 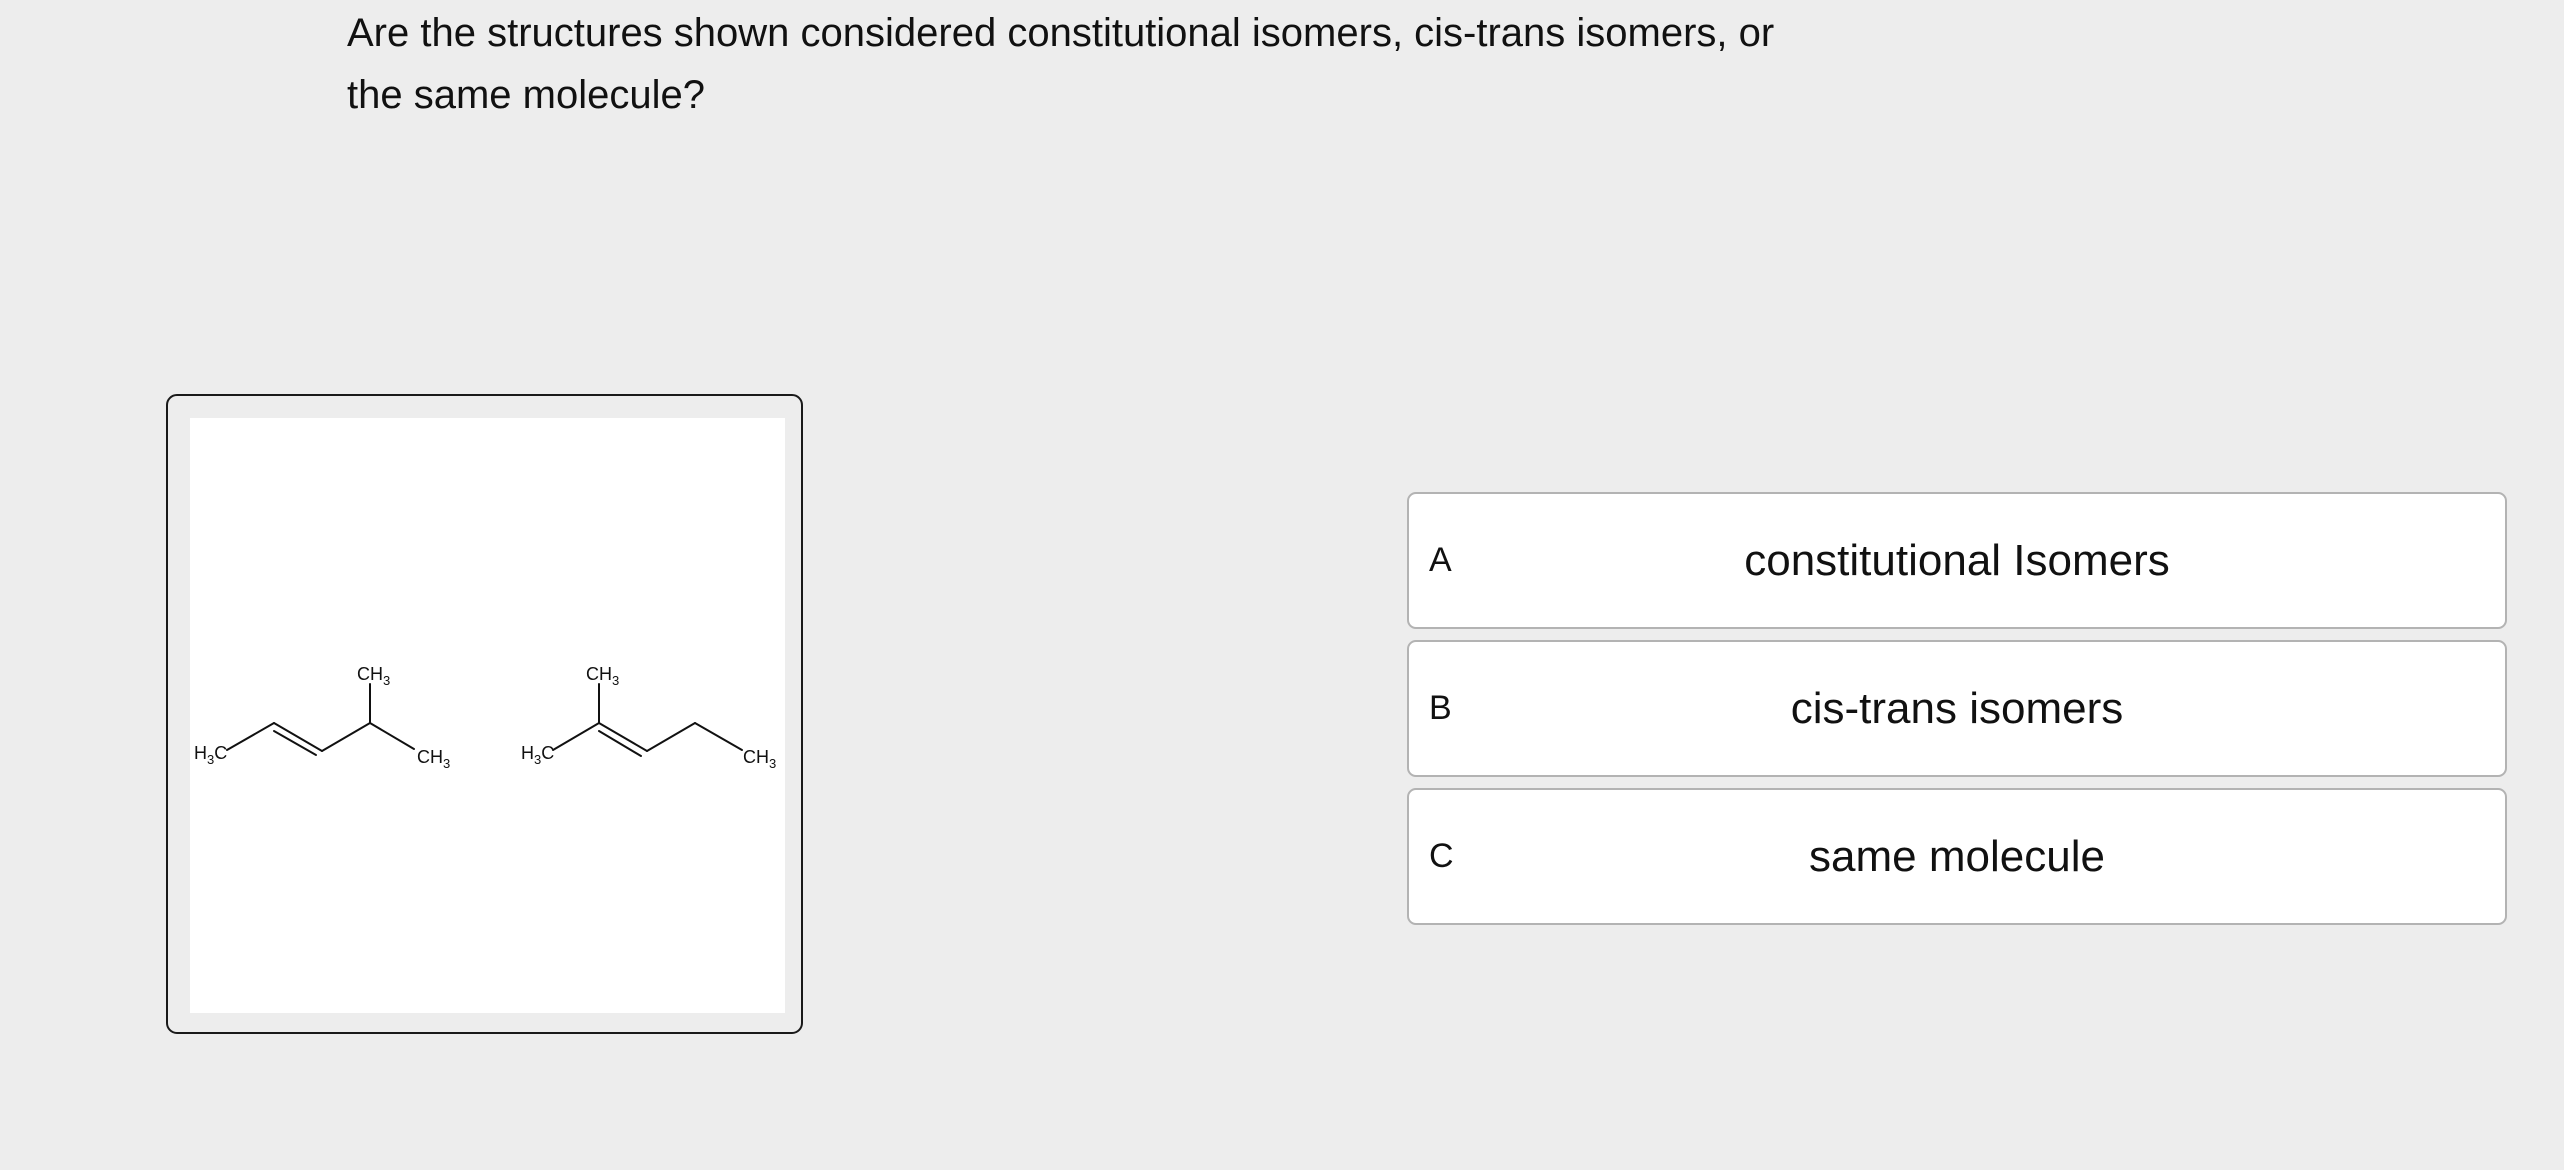 I want to click on right-right-ch3-label: CH3, so click(x=759, y=759).